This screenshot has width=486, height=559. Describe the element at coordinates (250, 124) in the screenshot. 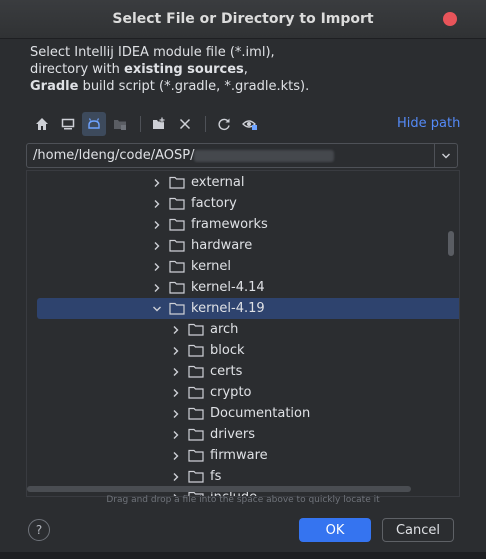

I see `show-hidden-icon` at that location.